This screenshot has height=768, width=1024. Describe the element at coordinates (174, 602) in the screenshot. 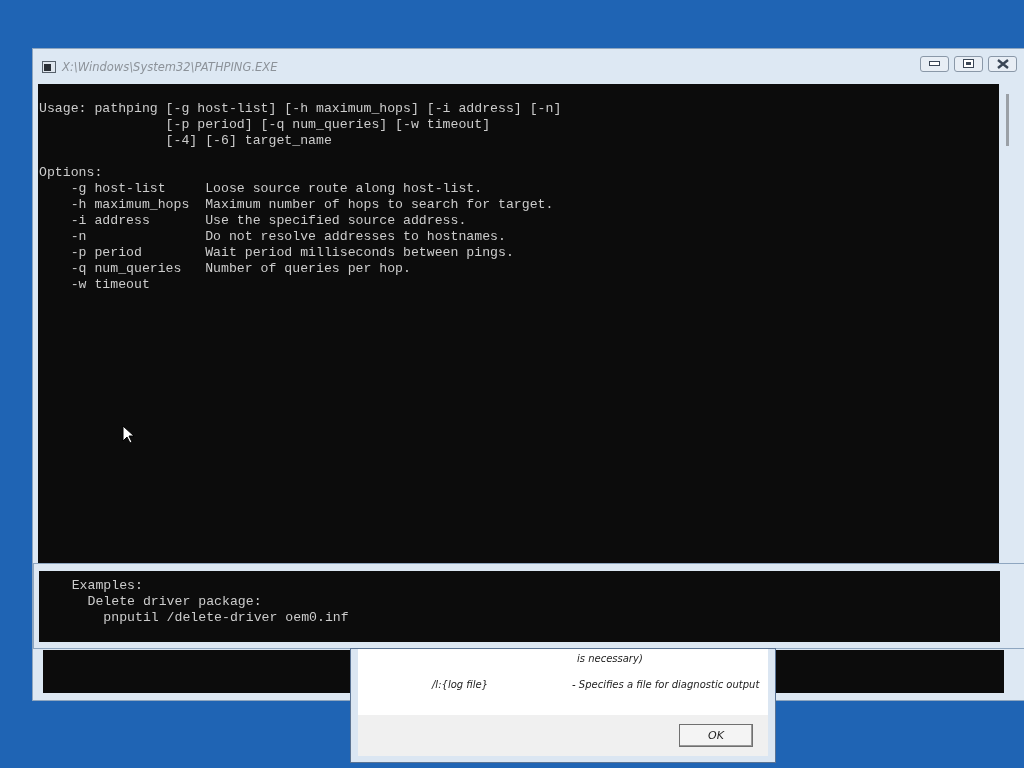

I see `console-line: Delete driver package:` at that location.